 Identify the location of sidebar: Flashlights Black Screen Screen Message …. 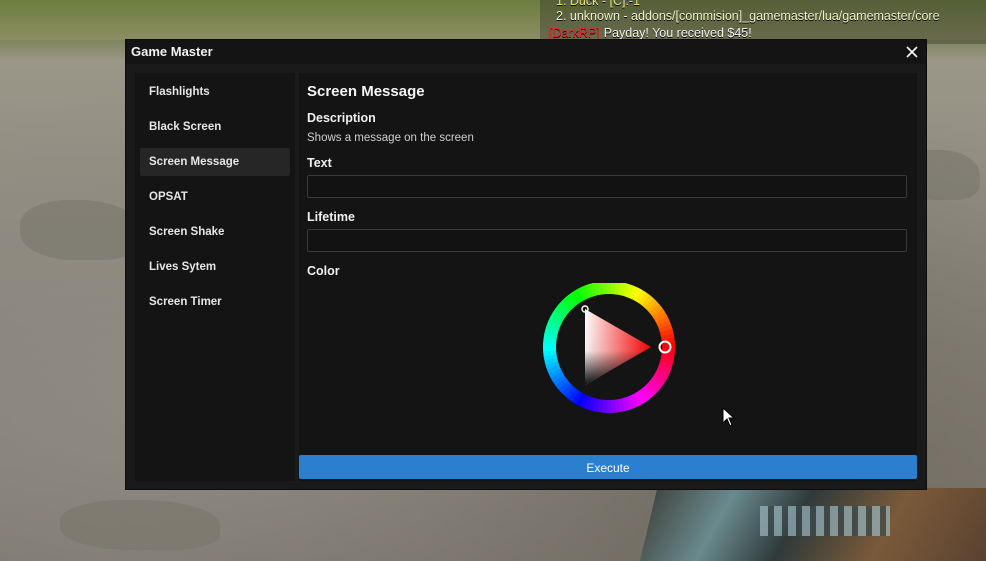
(215, 277).